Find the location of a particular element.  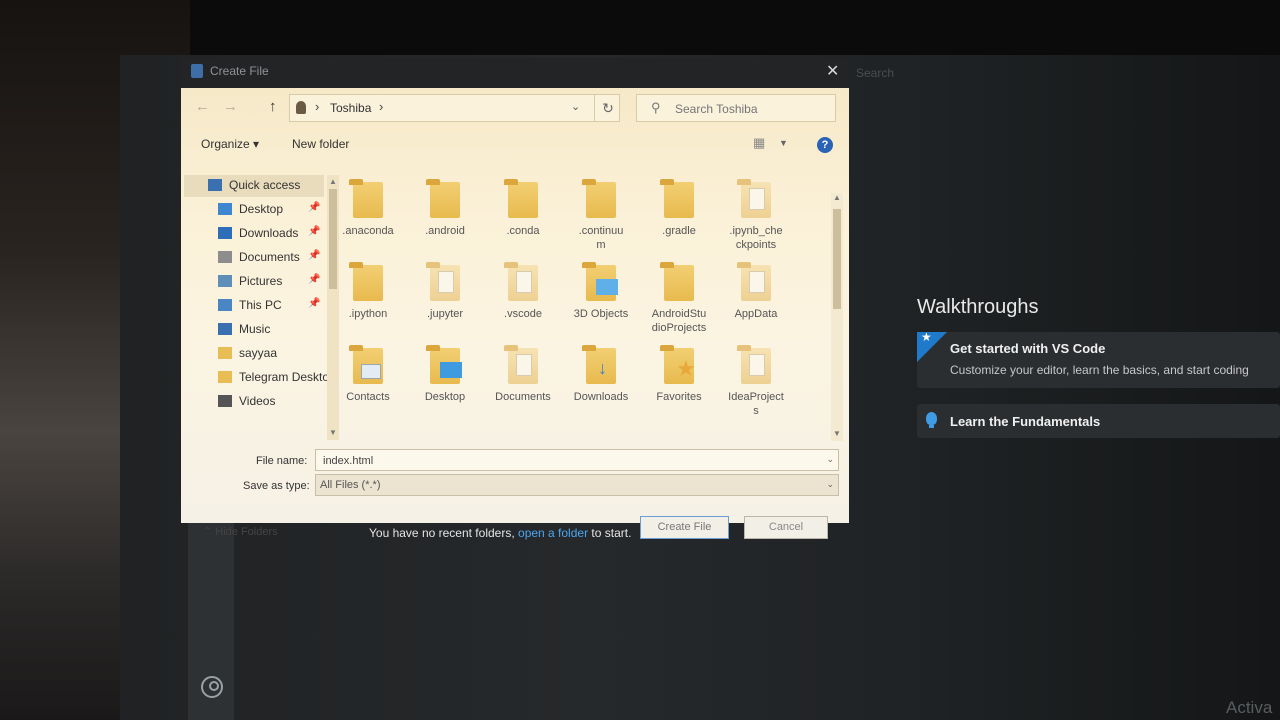

search-icon: ⚲ is located at coordinates (656, 107).